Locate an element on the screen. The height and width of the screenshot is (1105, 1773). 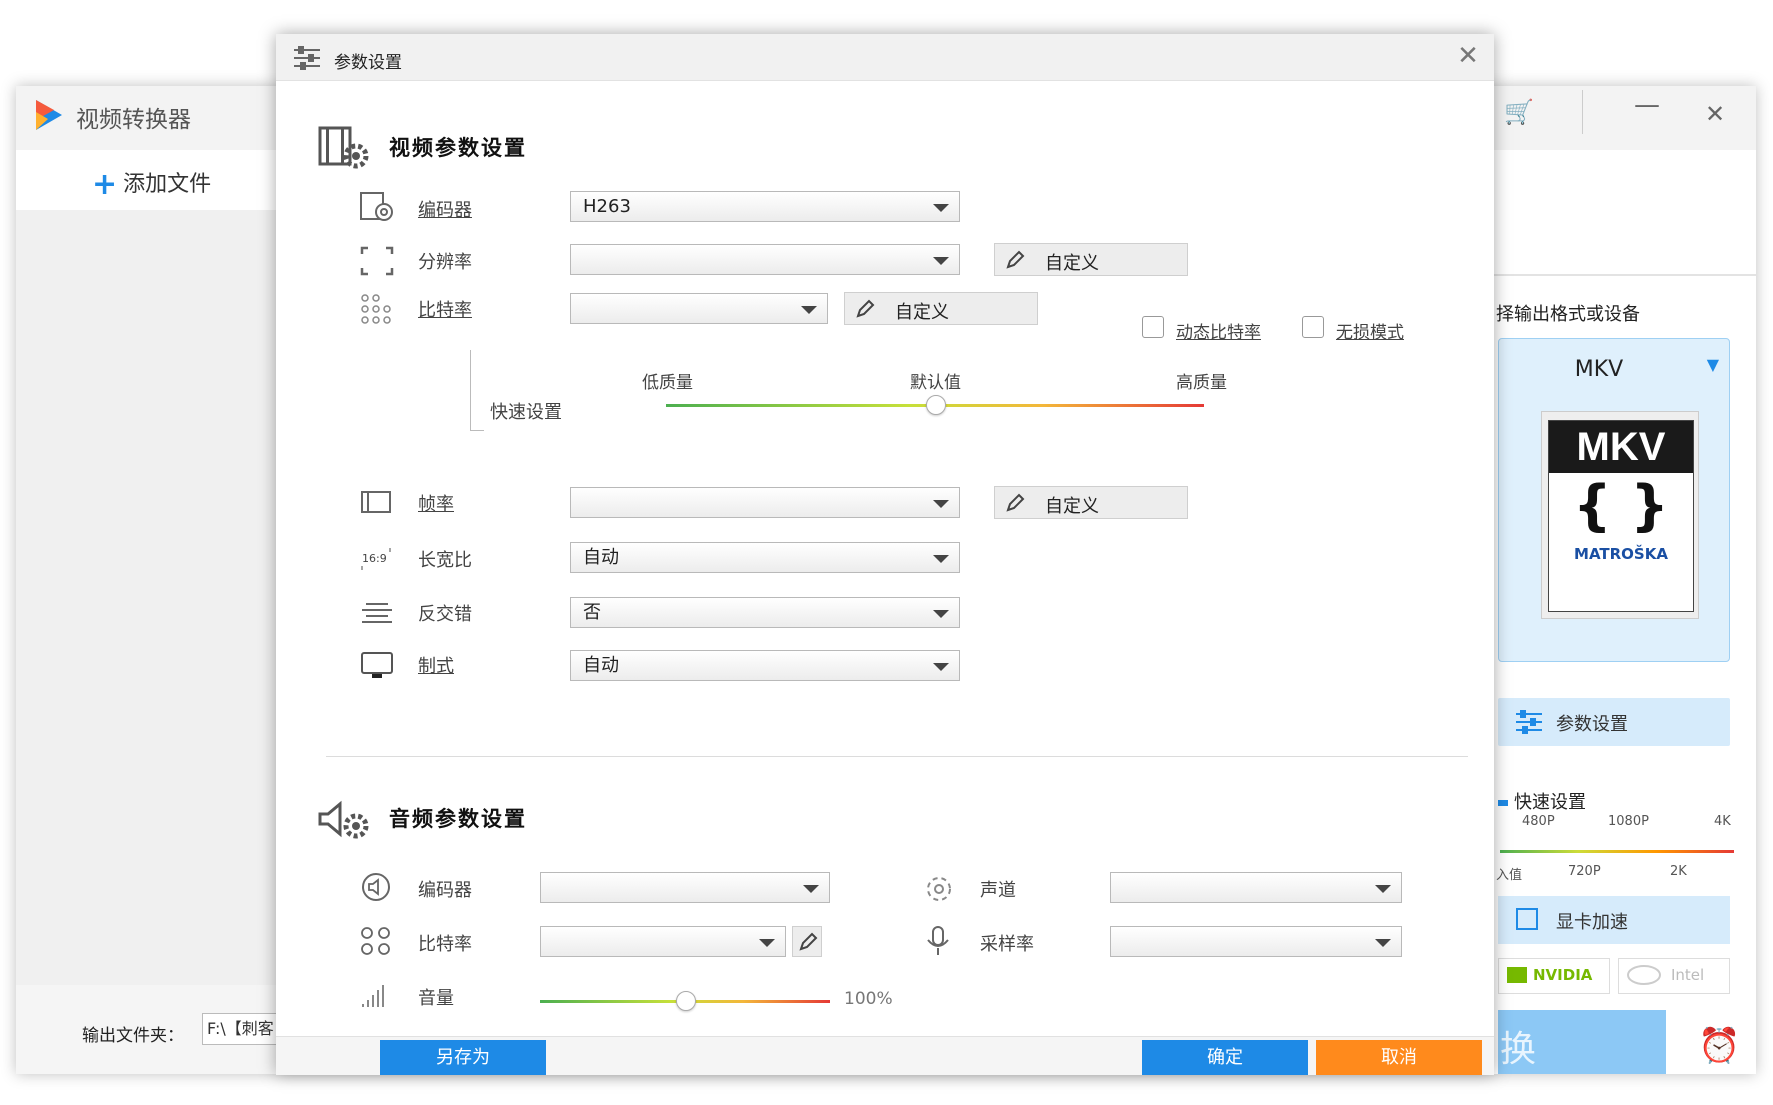
app-logo-icon is located at coordinates (49, 115).